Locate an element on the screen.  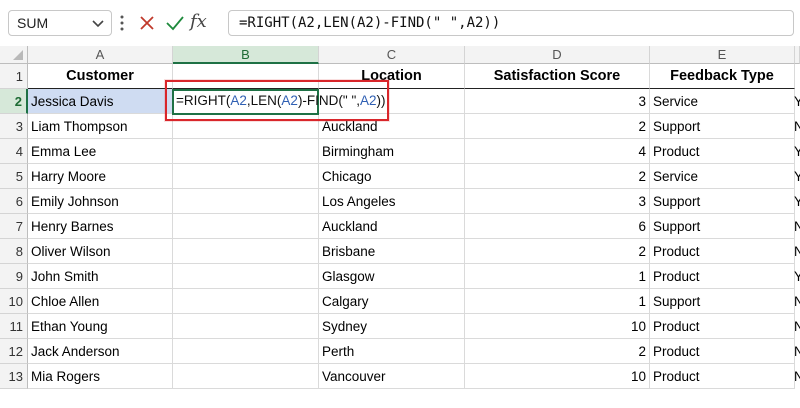
column-header-e: E is located at coordinates (722, 55).